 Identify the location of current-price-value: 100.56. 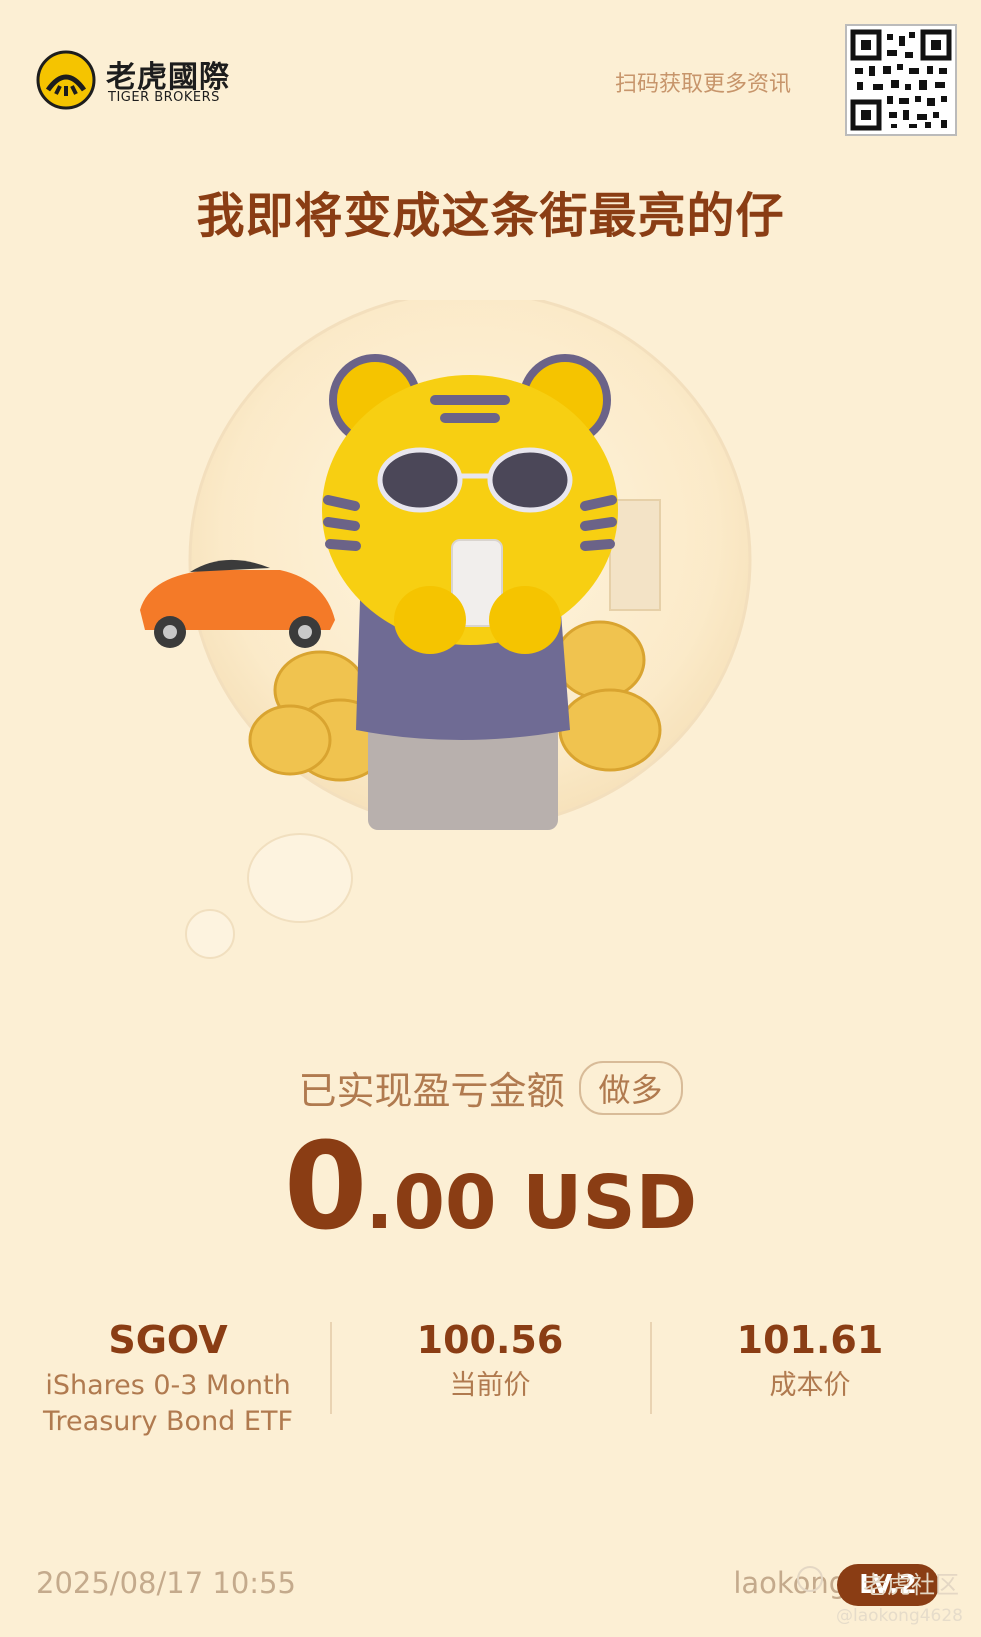
(490, 1340).